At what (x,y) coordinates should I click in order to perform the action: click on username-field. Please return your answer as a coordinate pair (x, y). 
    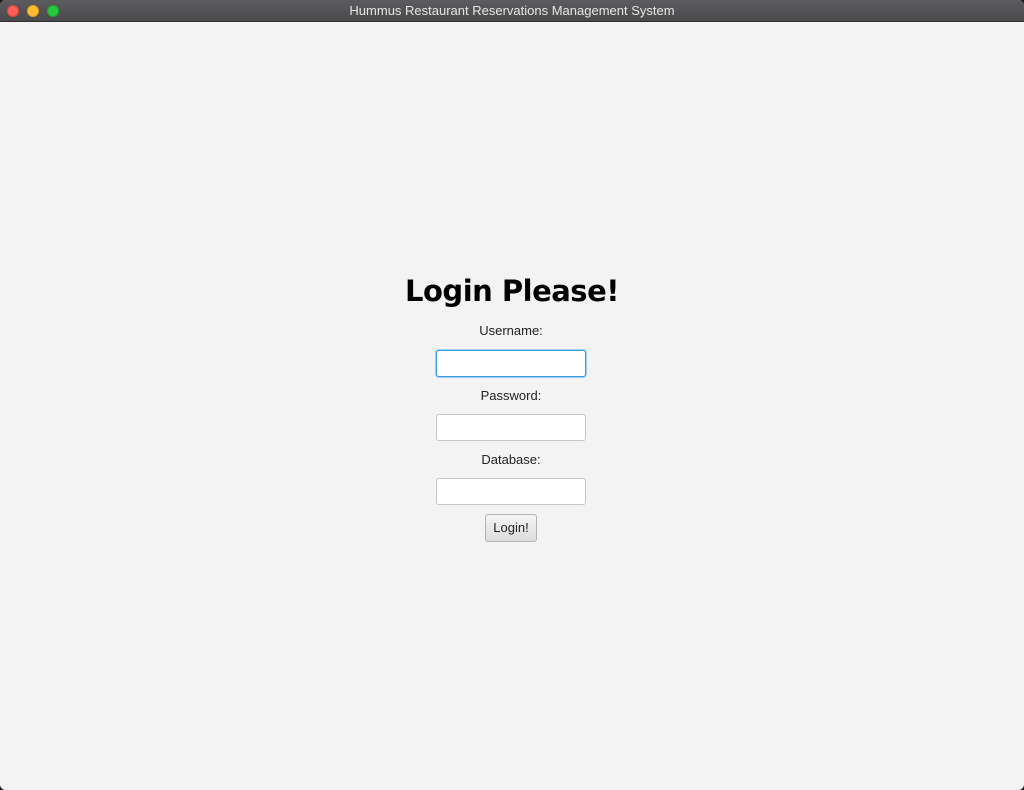
    Looking at the image, I should click on (511, 363).